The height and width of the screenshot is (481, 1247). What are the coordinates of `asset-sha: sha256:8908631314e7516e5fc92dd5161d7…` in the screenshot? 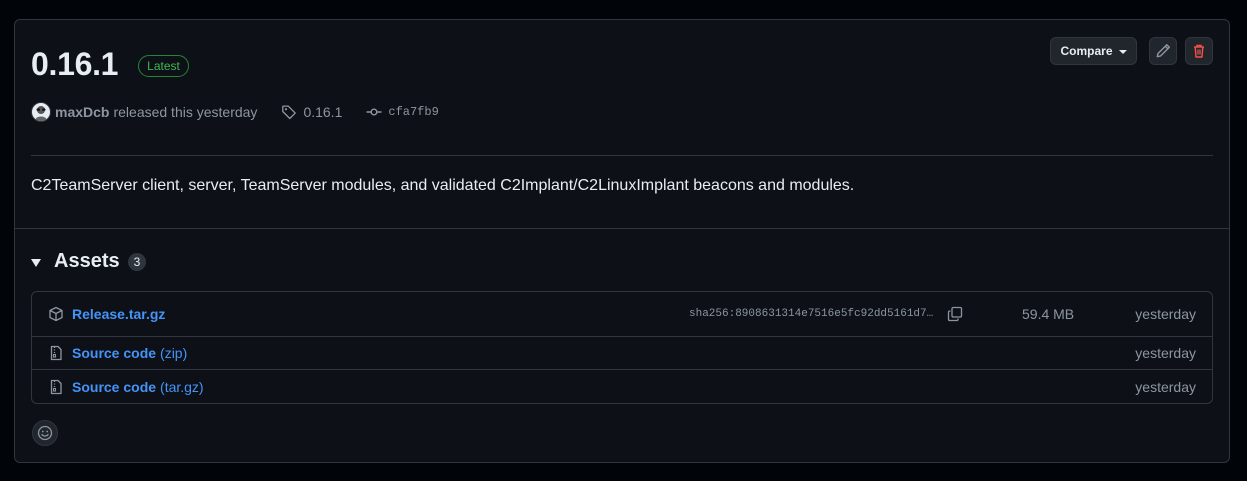 It's located at (811, 314).